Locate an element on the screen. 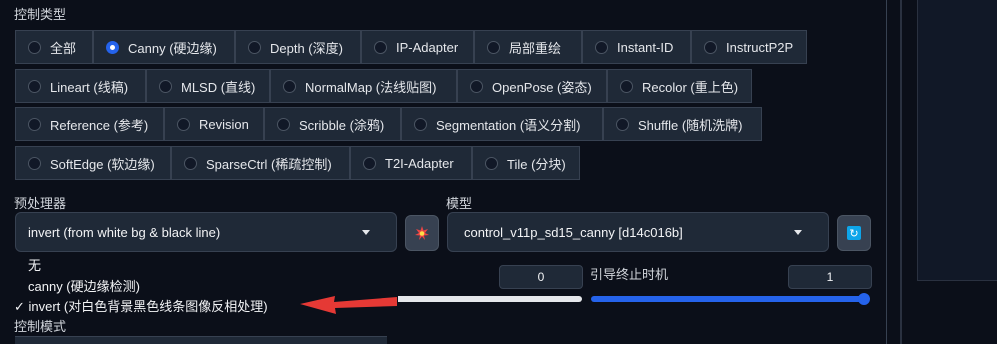 This screenshot has height=344, width=997. guidance-end-label: 引导终止时机 is located at coordinates (629, 274).